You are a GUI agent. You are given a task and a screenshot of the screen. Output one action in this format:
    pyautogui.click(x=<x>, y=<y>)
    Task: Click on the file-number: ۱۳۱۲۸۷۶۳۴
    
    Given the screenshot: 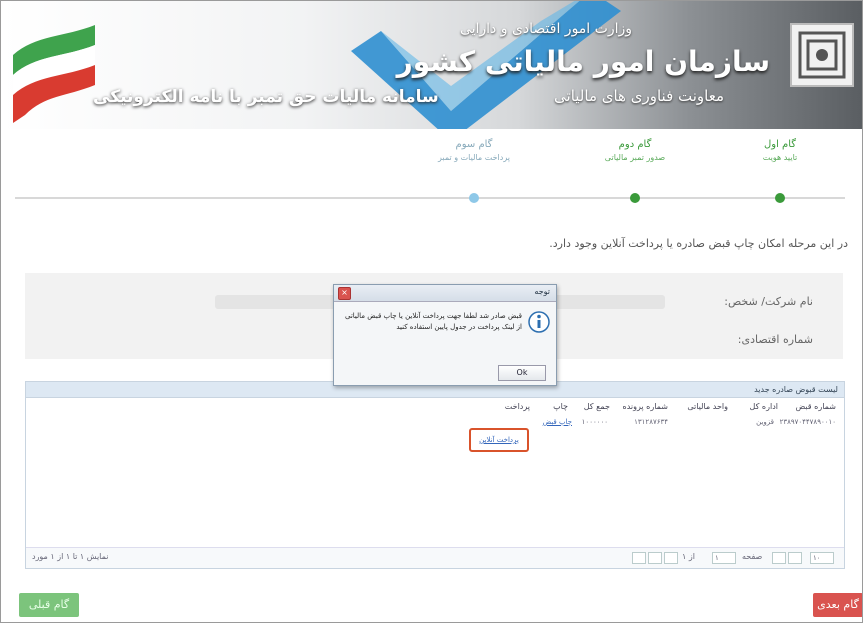 What is the action you would take?
    pyautogui.click(x=651, y=422)
    